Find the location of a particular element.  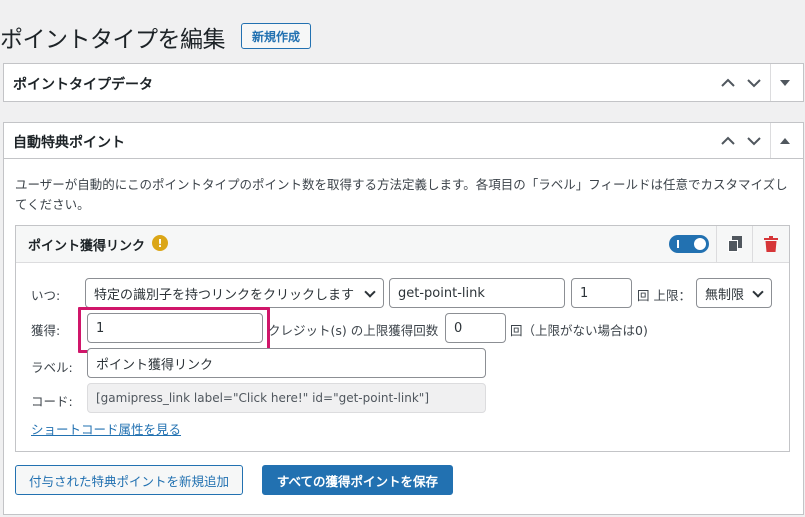

page-title: ポイントタイプを編集 is located at coordinates (113, 40).